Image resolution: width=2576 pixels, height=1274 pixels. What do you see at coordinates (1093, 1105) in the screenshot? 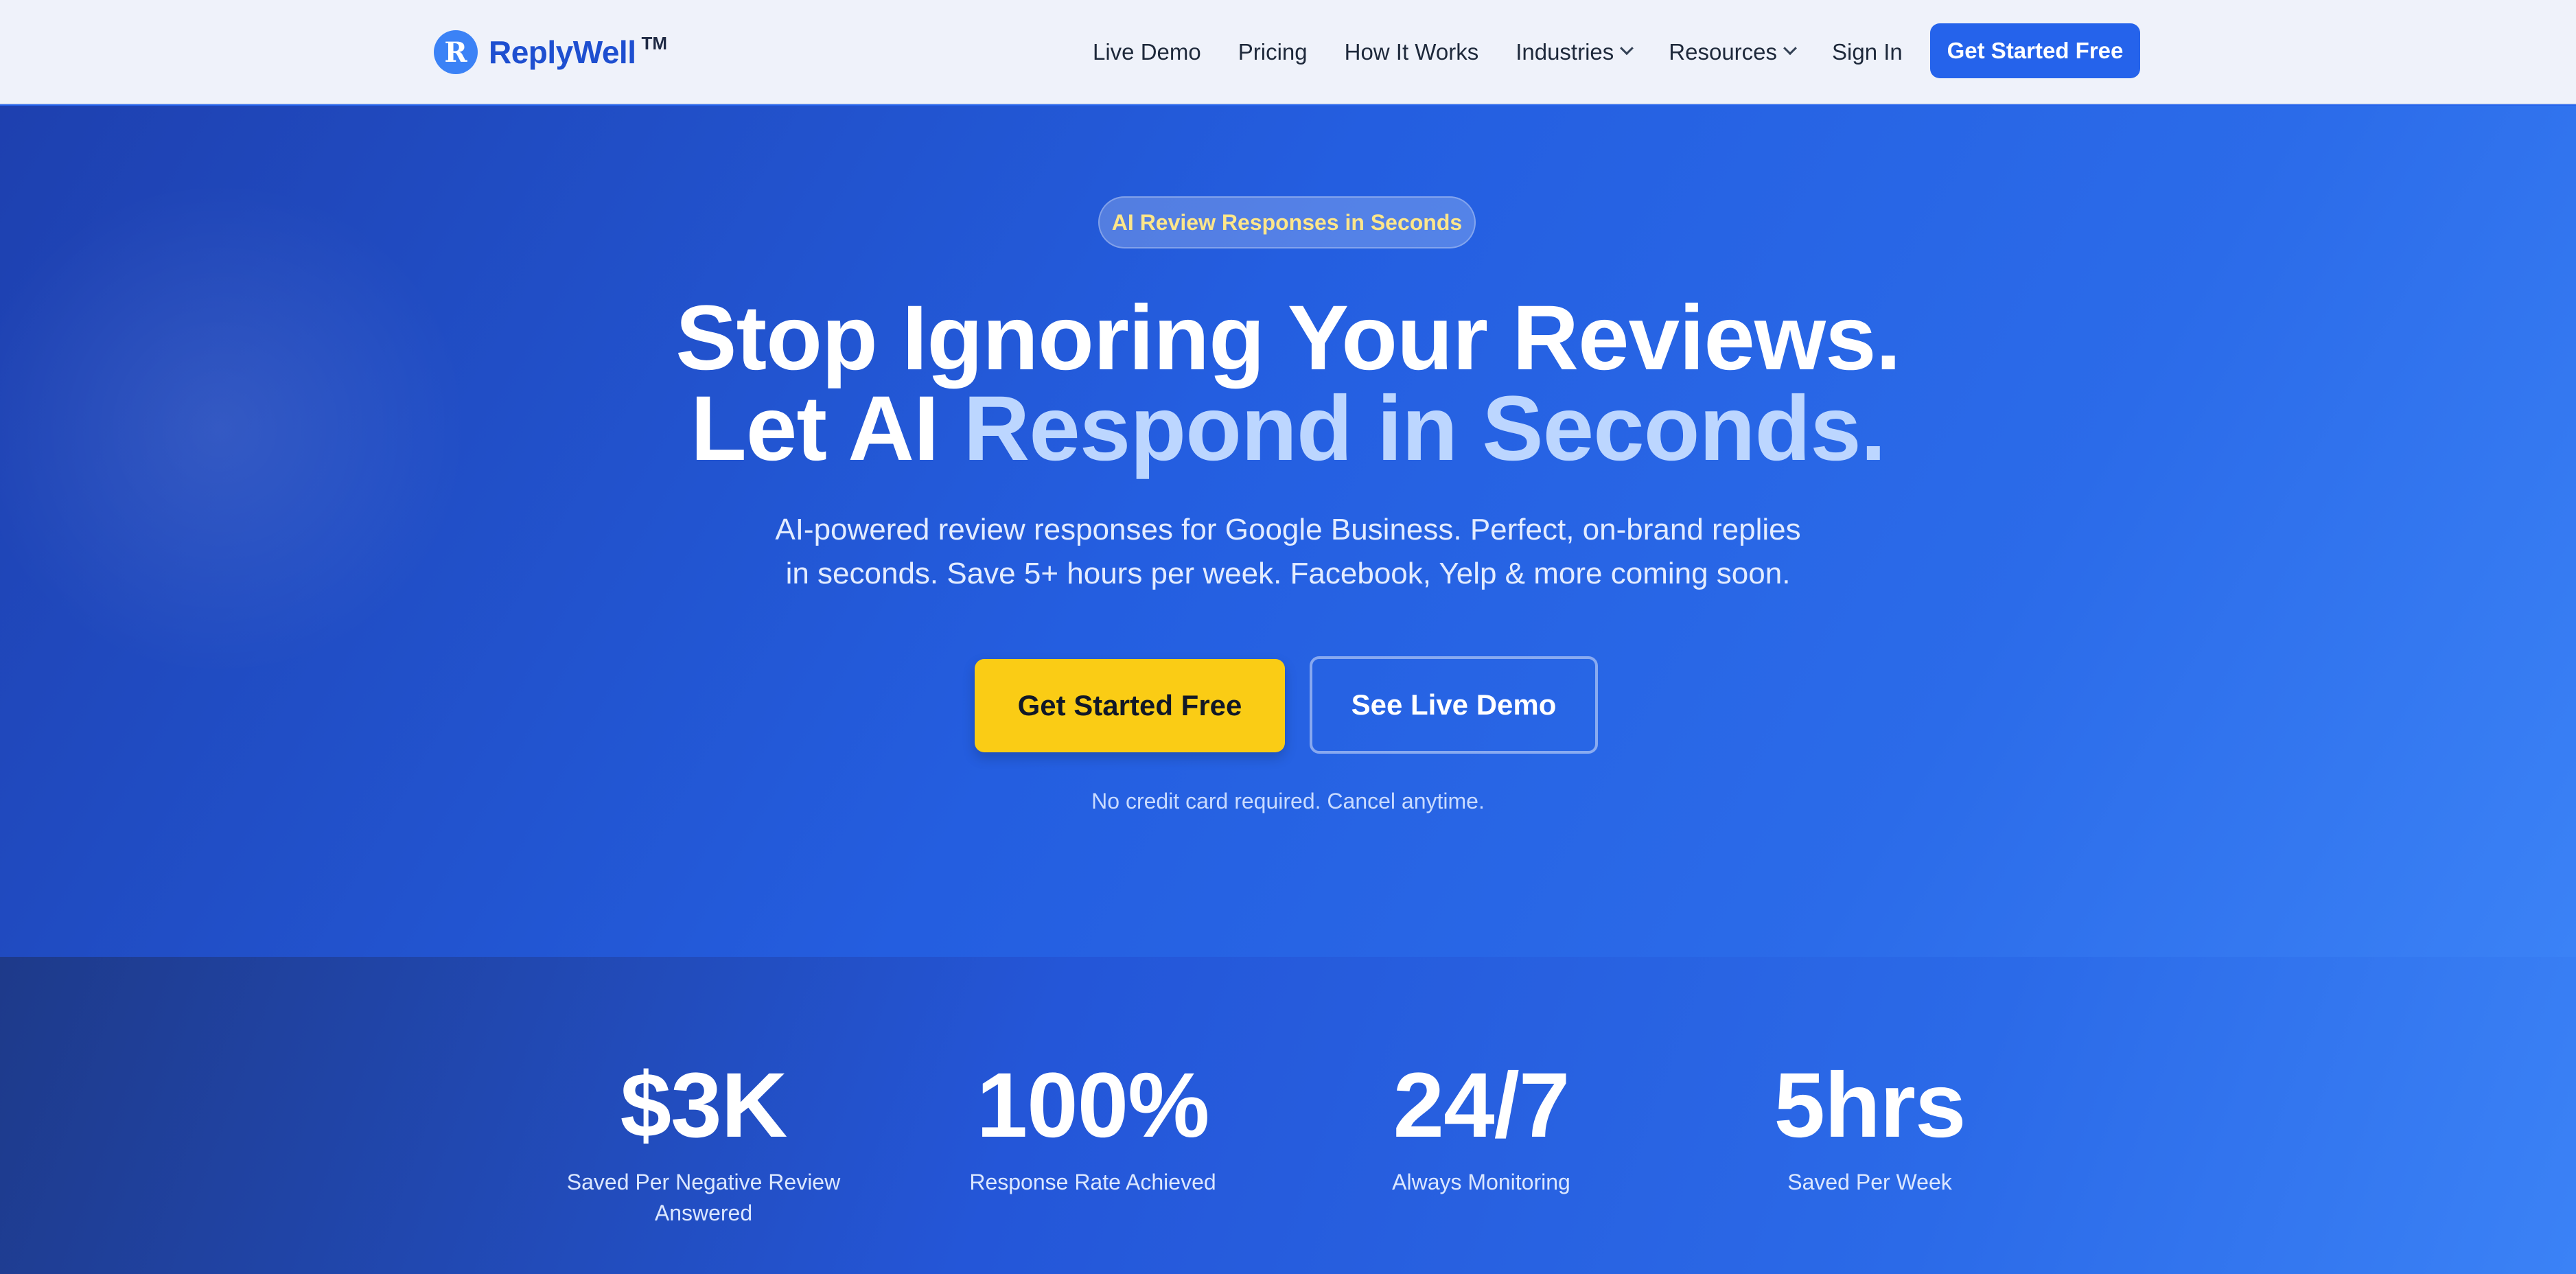
I see `stat-value: 100%` at bounding box center [1093, 1105].